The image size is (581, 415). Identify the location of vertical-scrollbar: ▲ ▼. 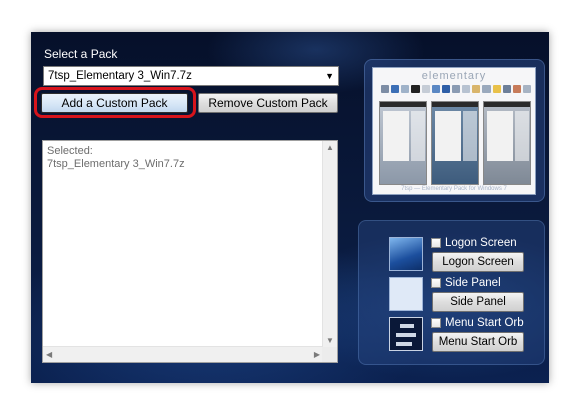
(329, 244).